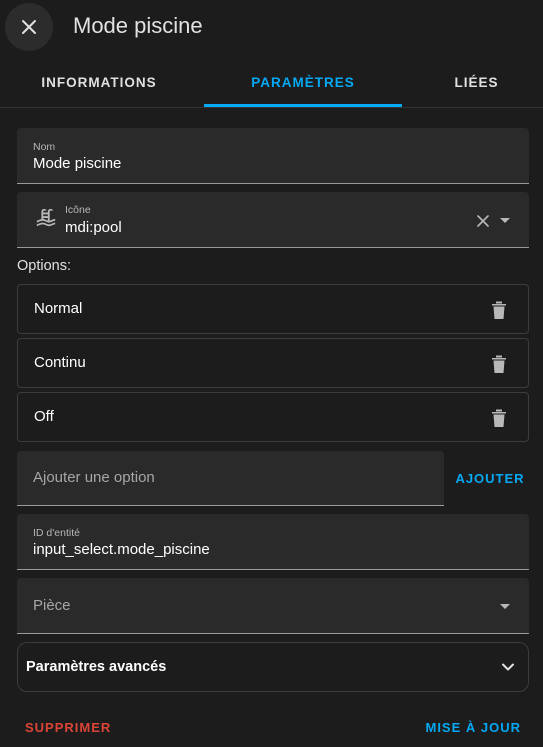  I want to click on close-icon, so click(29, 27).